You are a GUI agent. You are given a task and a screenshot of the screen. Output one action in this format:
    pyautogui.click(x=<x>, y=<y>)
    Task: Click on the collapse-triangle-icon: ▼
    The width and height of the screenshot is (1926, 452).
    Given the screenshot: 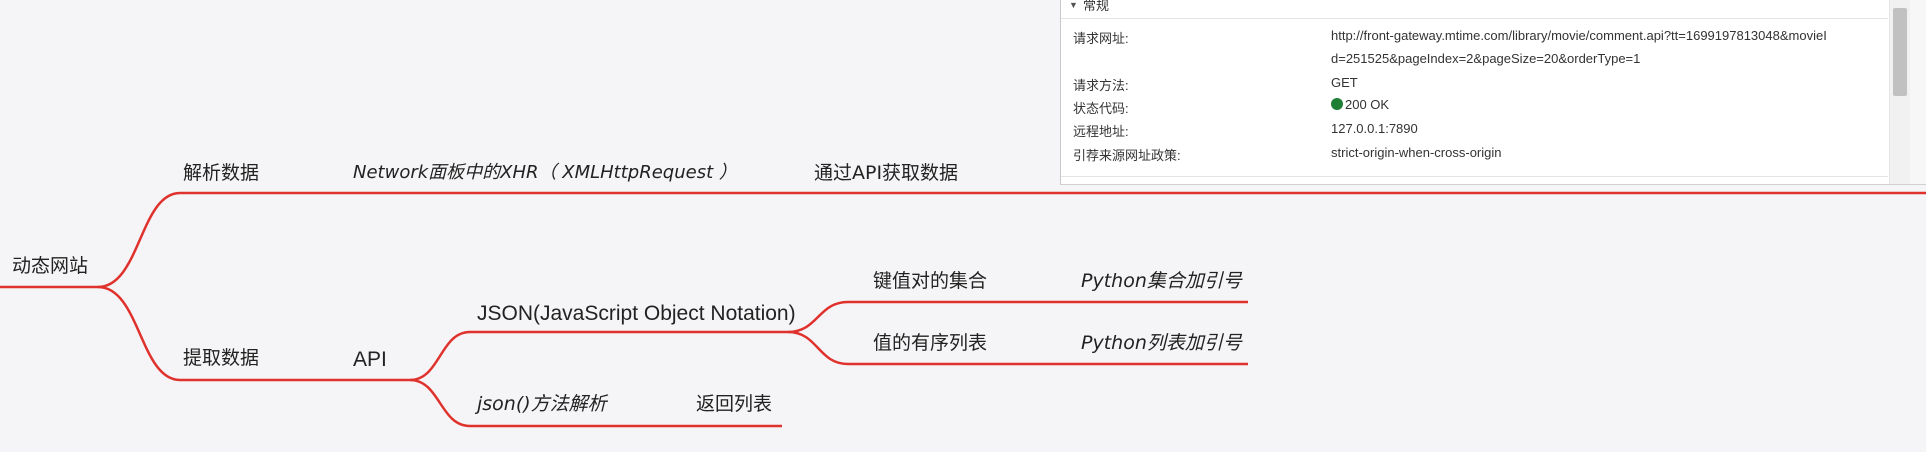 What is the action you would take?
    pyautogui.click(x=1073, y=5)
    